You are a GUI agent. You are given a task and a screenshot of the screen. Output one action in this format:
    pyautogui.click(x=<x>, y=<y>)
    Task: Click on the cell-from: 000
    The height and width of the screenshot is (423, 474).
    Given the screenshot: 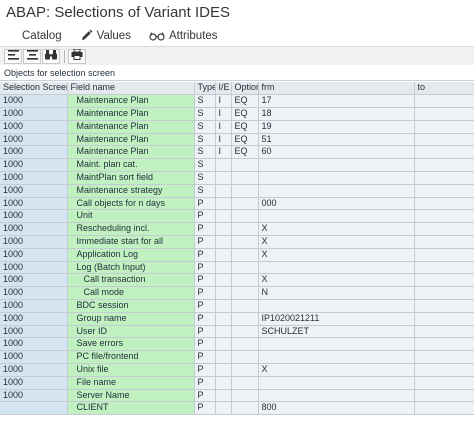 What is the action you would take?
    pyautogui.click(x=336, y=204)
    